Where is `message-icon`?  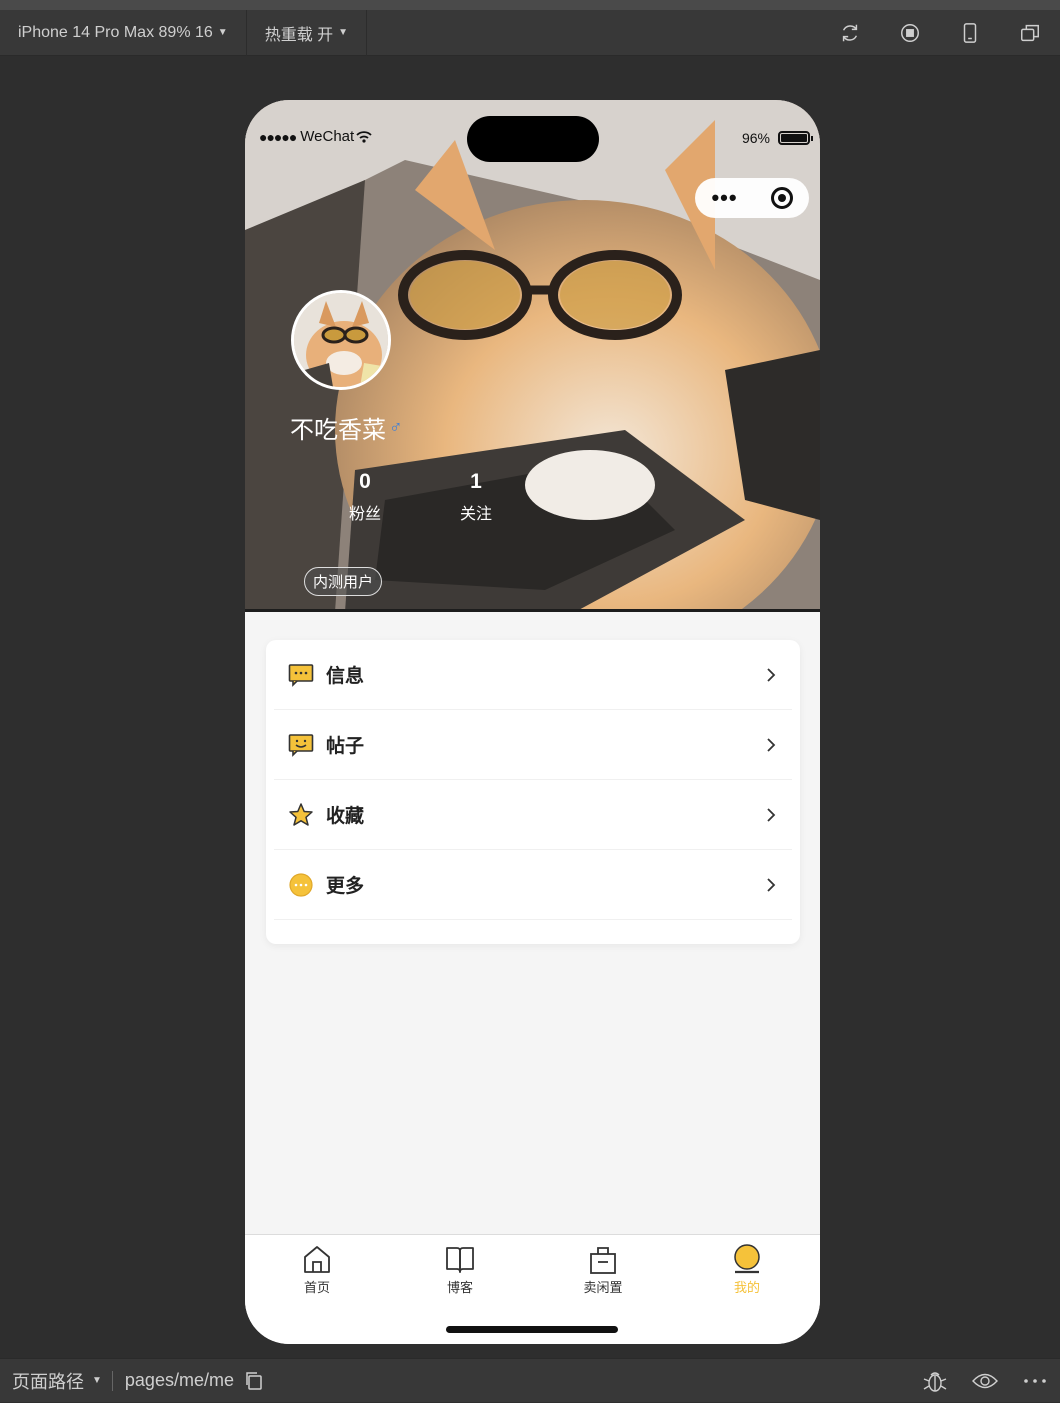
message-icon is located at coordinates (301, 675).